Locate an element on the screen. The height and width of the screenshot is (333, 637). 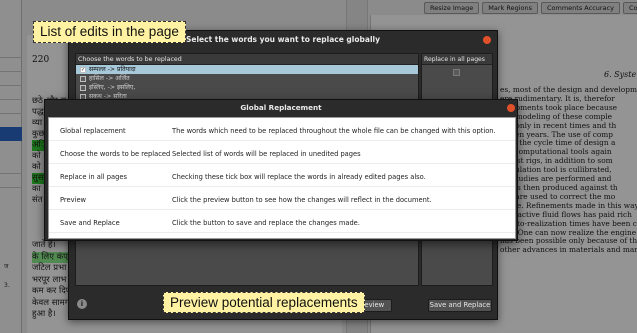
replace-all-header: Replace in all pages is located at coordinates (457, 59).